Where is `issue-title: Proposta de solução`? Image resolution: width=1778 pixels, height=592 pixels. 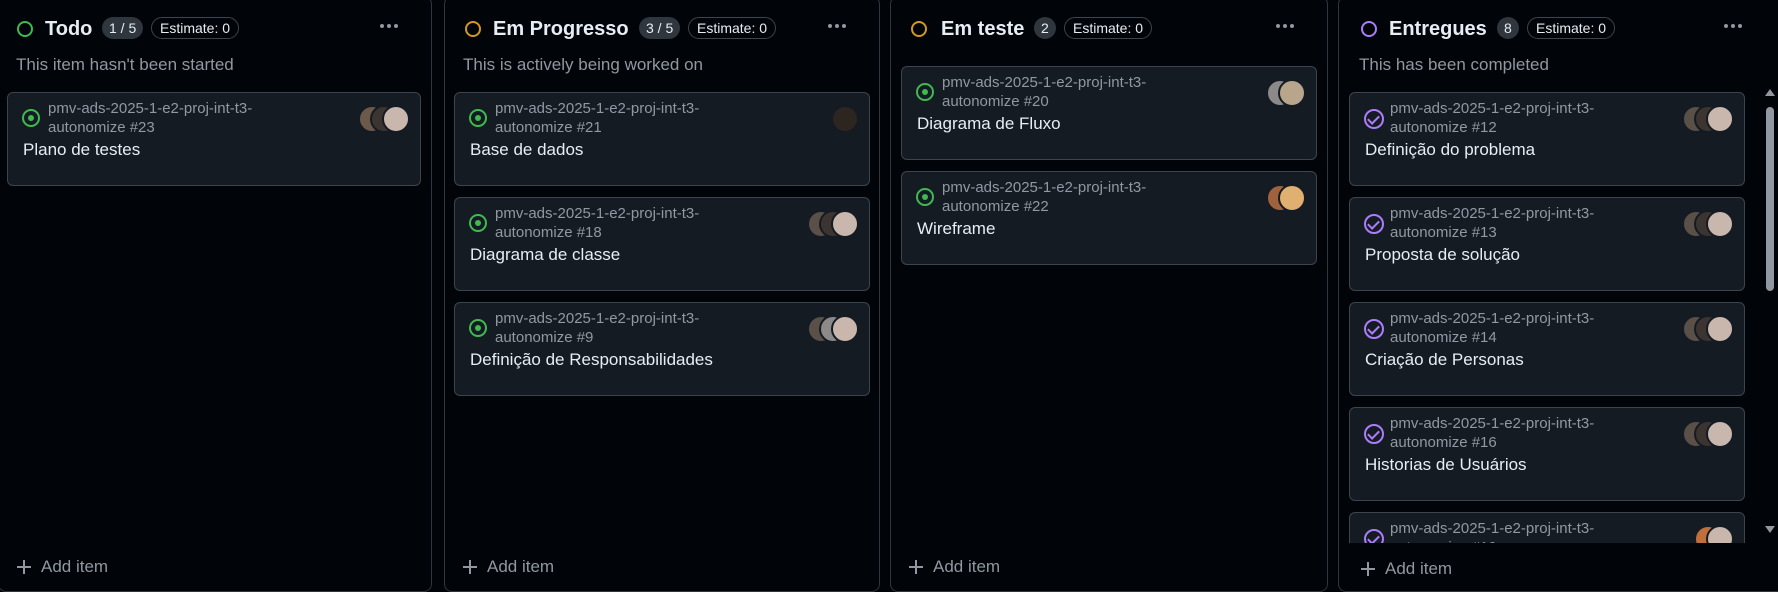
issue-title: Proposta de solução is located at coordinates (1442, 255).